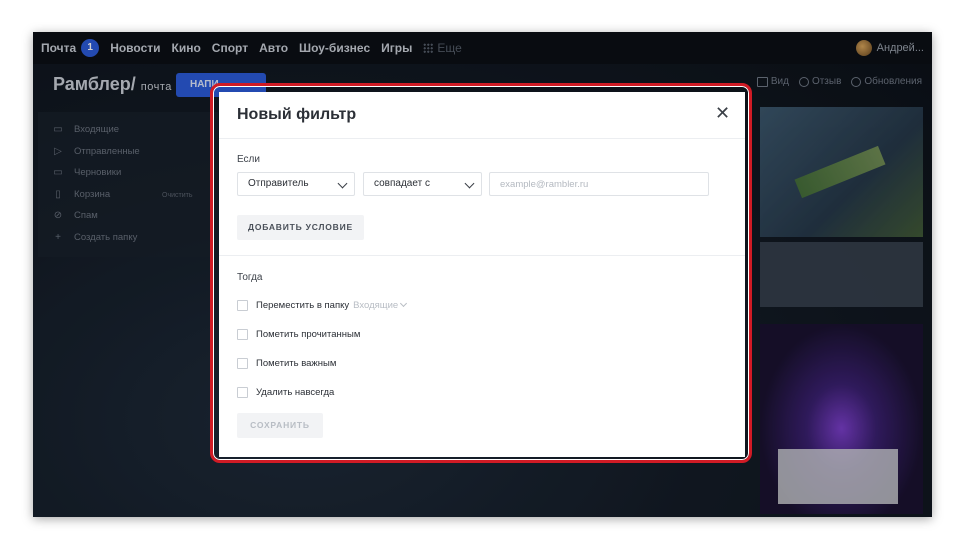 The image size is (964, 549). What do you see at coordinates (402, 183) in the screenshot?
I see `condition-select-value: совпадает с` at bounding box center [402, 183].